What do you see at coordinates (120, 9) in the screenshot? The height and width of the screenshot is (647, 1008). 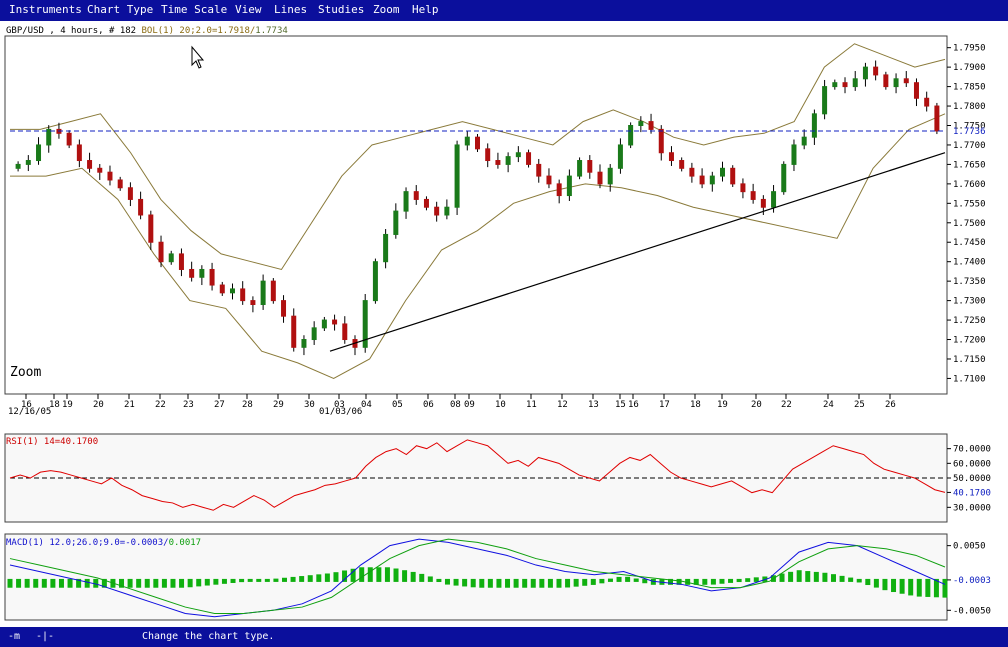 I see `menu-chart-type: Chart Type` at bounding box center [120, 9].